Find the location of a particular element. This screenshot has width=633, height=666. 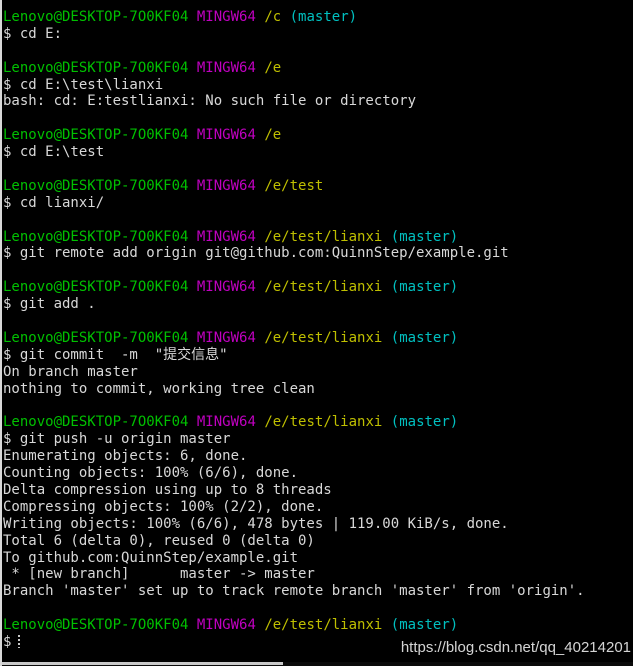

terminal-command-line: $ cd lianxi/ is located at coordinates (317, 203).